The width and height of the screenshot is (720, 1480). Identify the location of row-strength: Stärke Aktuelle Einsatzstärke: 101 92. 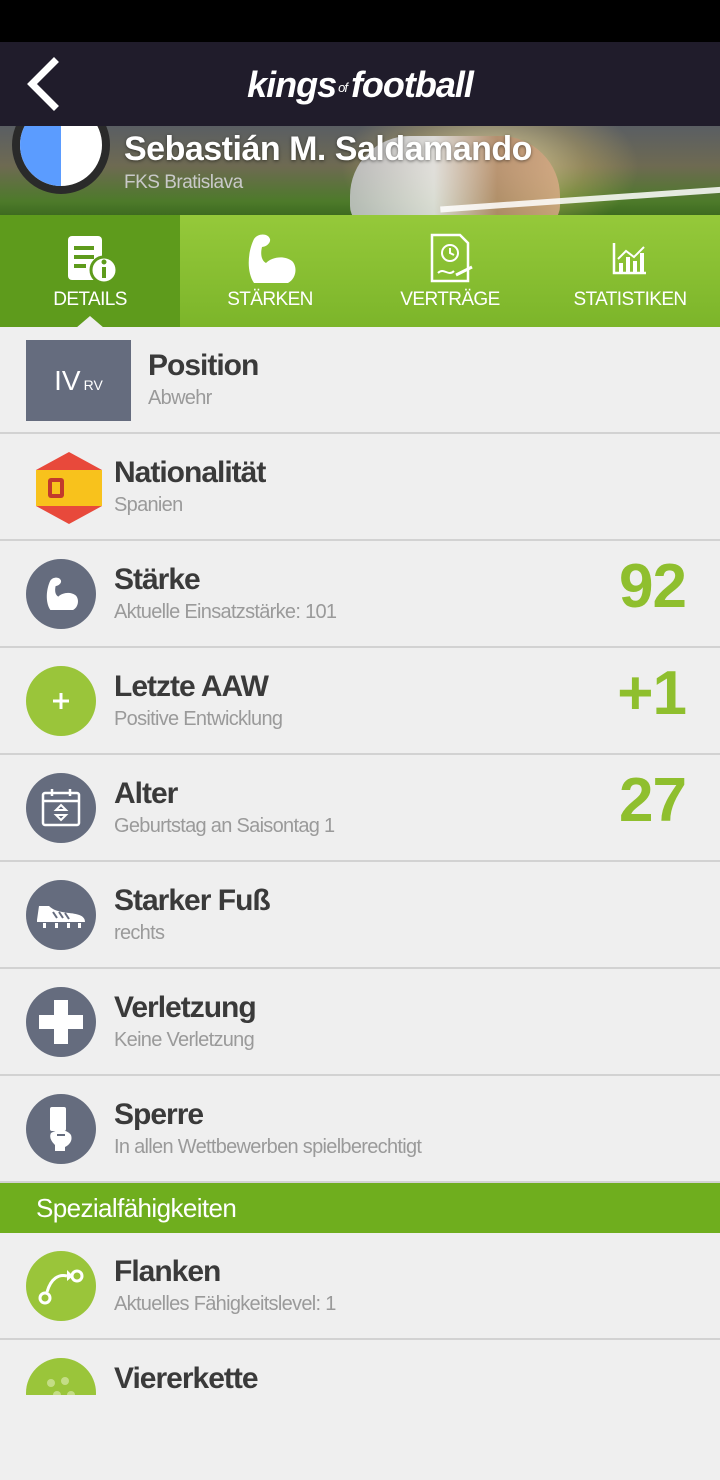
(360, 594).